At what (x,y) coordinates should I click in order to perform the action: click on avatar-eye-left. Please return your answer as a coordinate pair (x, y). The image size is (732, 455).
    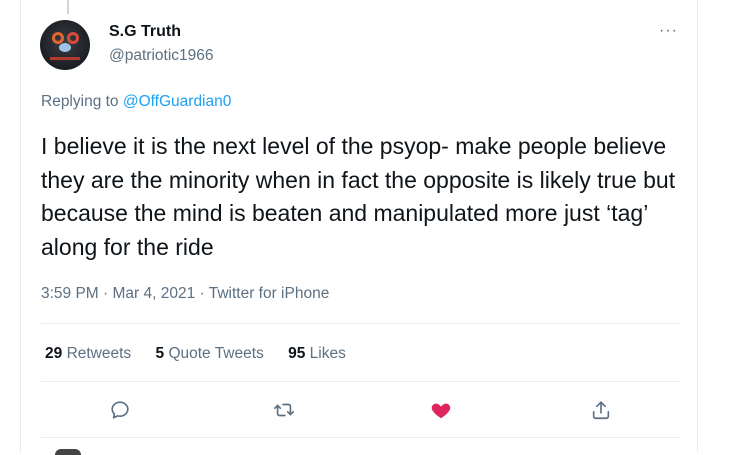
    Looking at the image, I should click on (58, 38).